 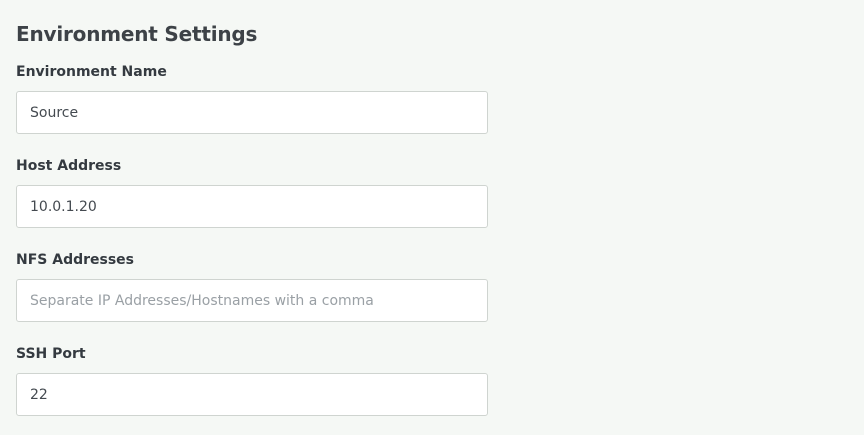 What do you see at coordinates (252, 394) in the screenshot?
I see `ssh-port-input` at bounding box center [252, 394].